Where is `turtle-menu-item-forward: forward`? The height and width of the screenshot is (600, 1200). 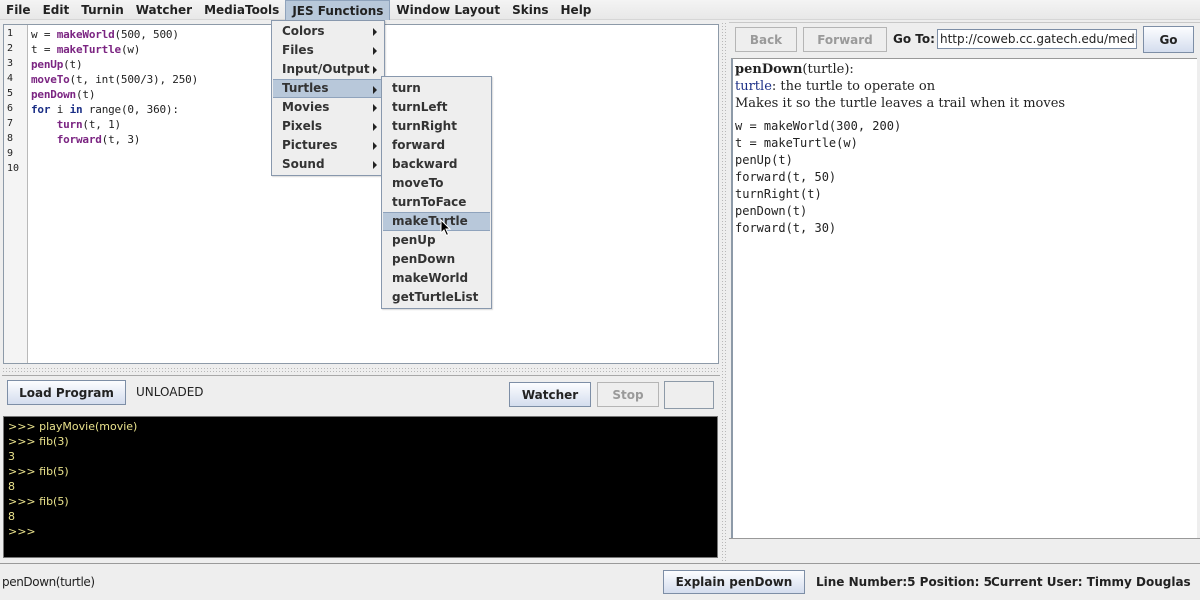 turtle-menu-item-forward: forward is located at coordinates (436, 145).